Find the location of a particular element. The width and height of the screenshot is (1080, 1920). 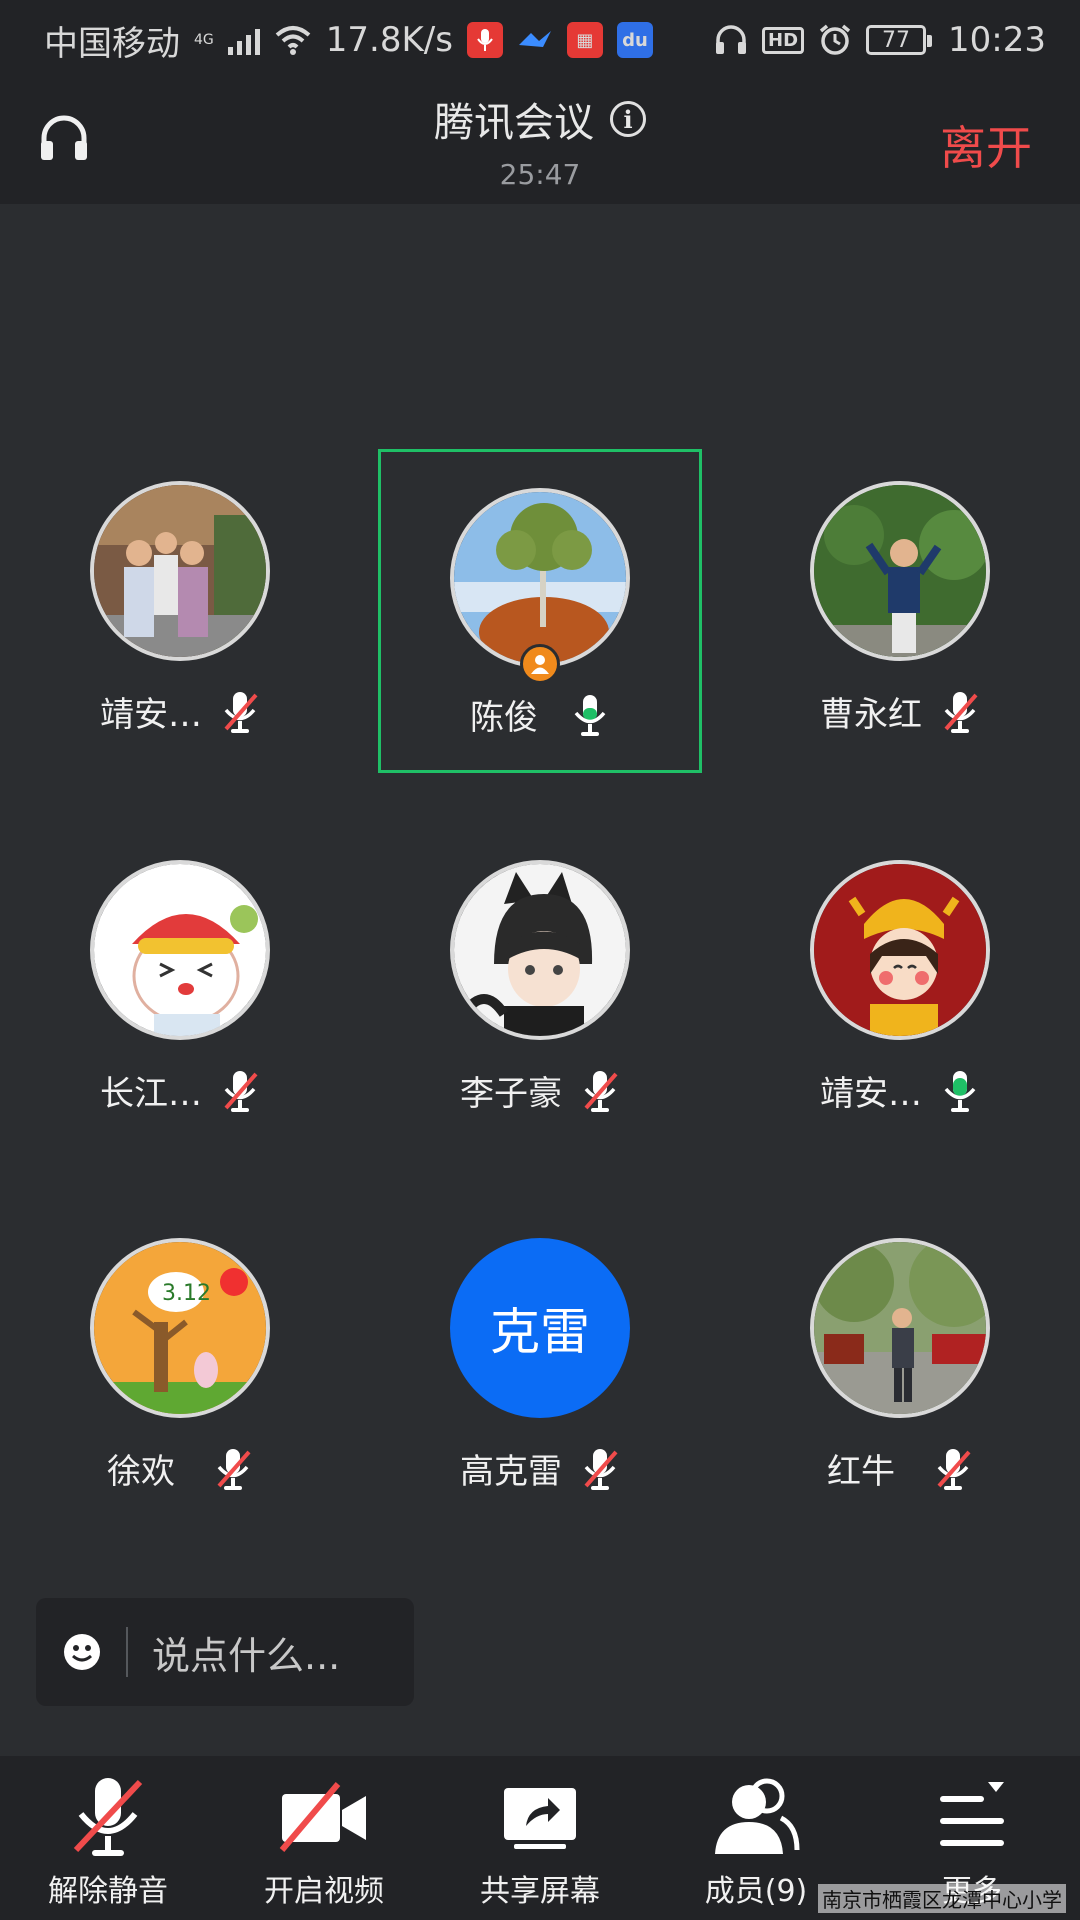

share-screen-button: 共享屏幕 is located at coordinates (540, 1838).